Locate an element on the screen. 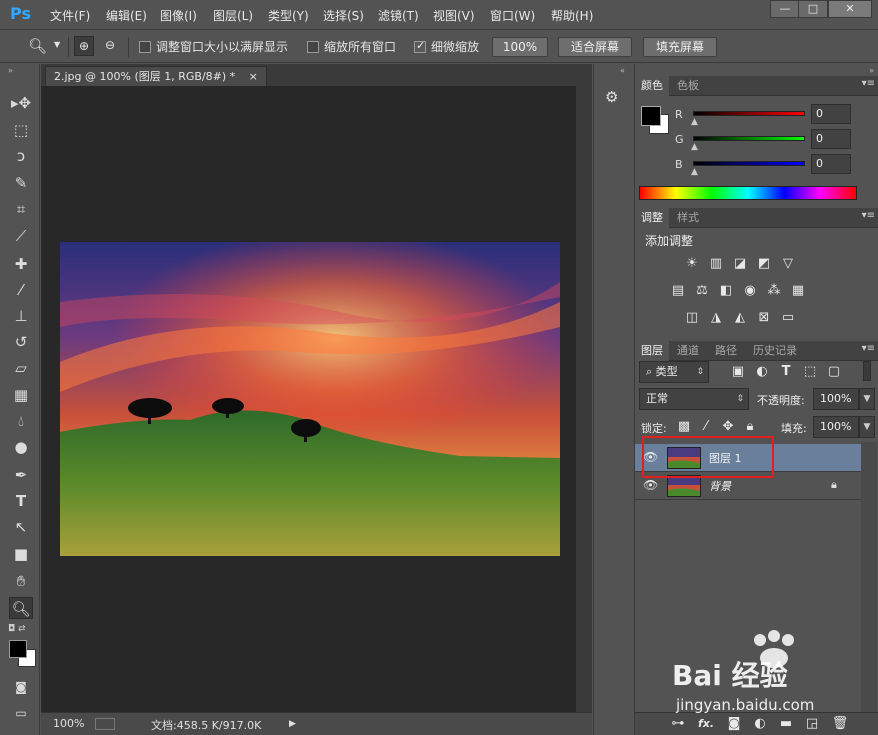 This screenshot has height=735, width=878. menu-layer: 图层(L) is located at coordinates (233, 15).